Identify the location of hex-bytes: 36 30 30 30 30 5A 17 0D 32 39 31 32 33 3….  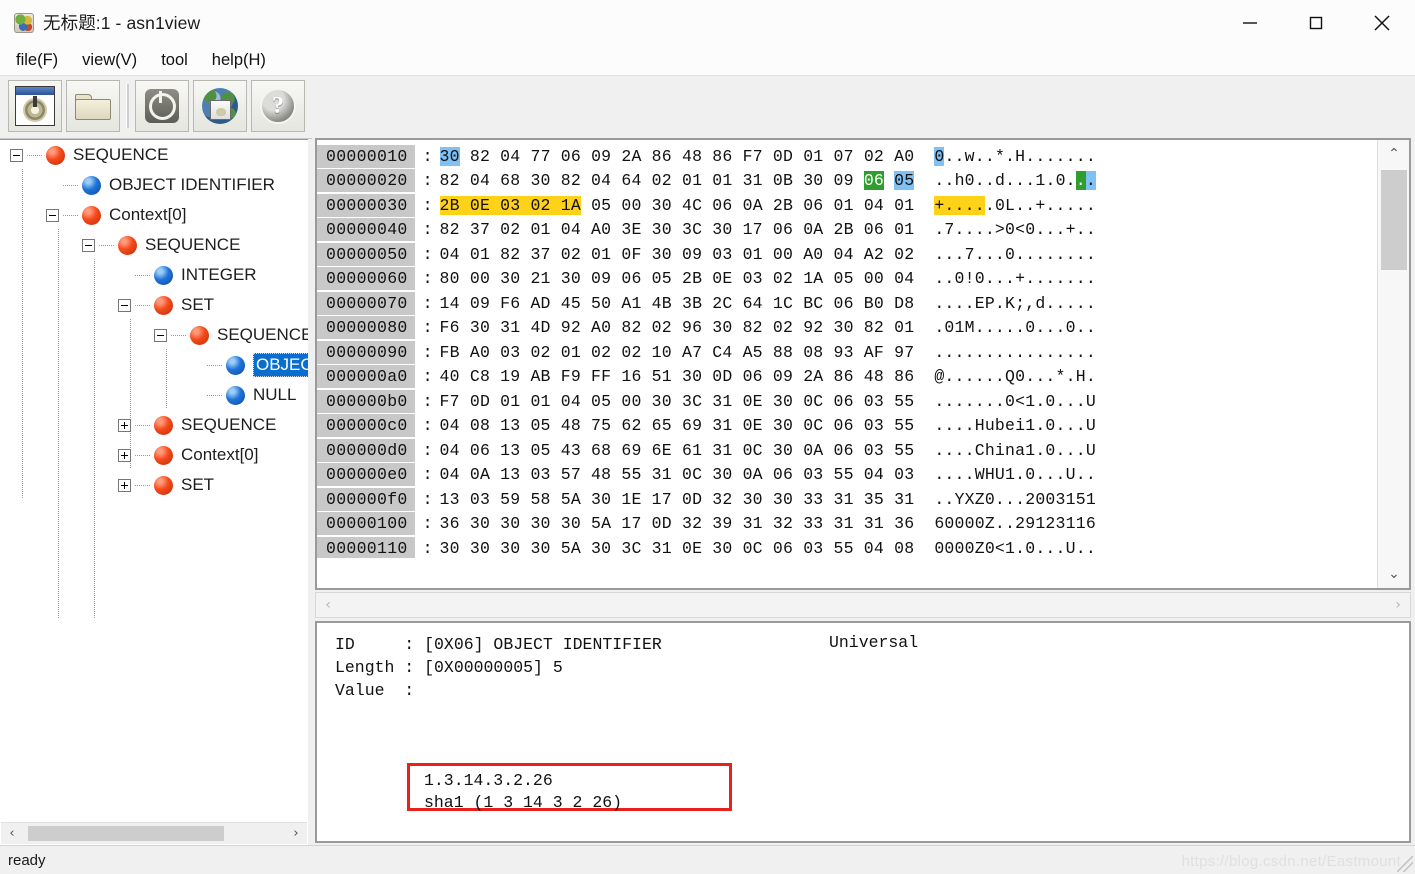
(677, 524).